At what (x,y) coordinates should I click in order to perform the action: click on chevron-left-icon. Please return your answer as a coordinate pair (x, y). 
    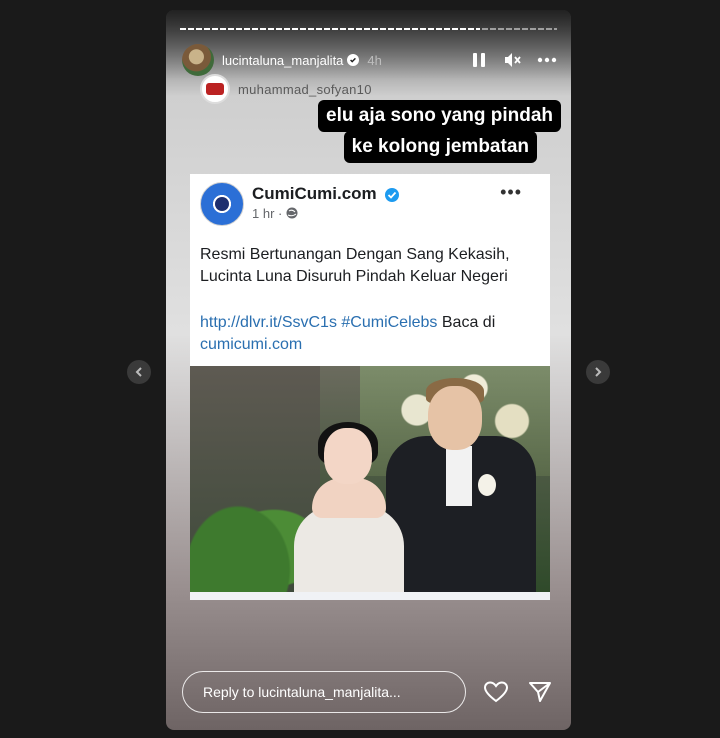
    Looking at the image, I should click on (138, 372).